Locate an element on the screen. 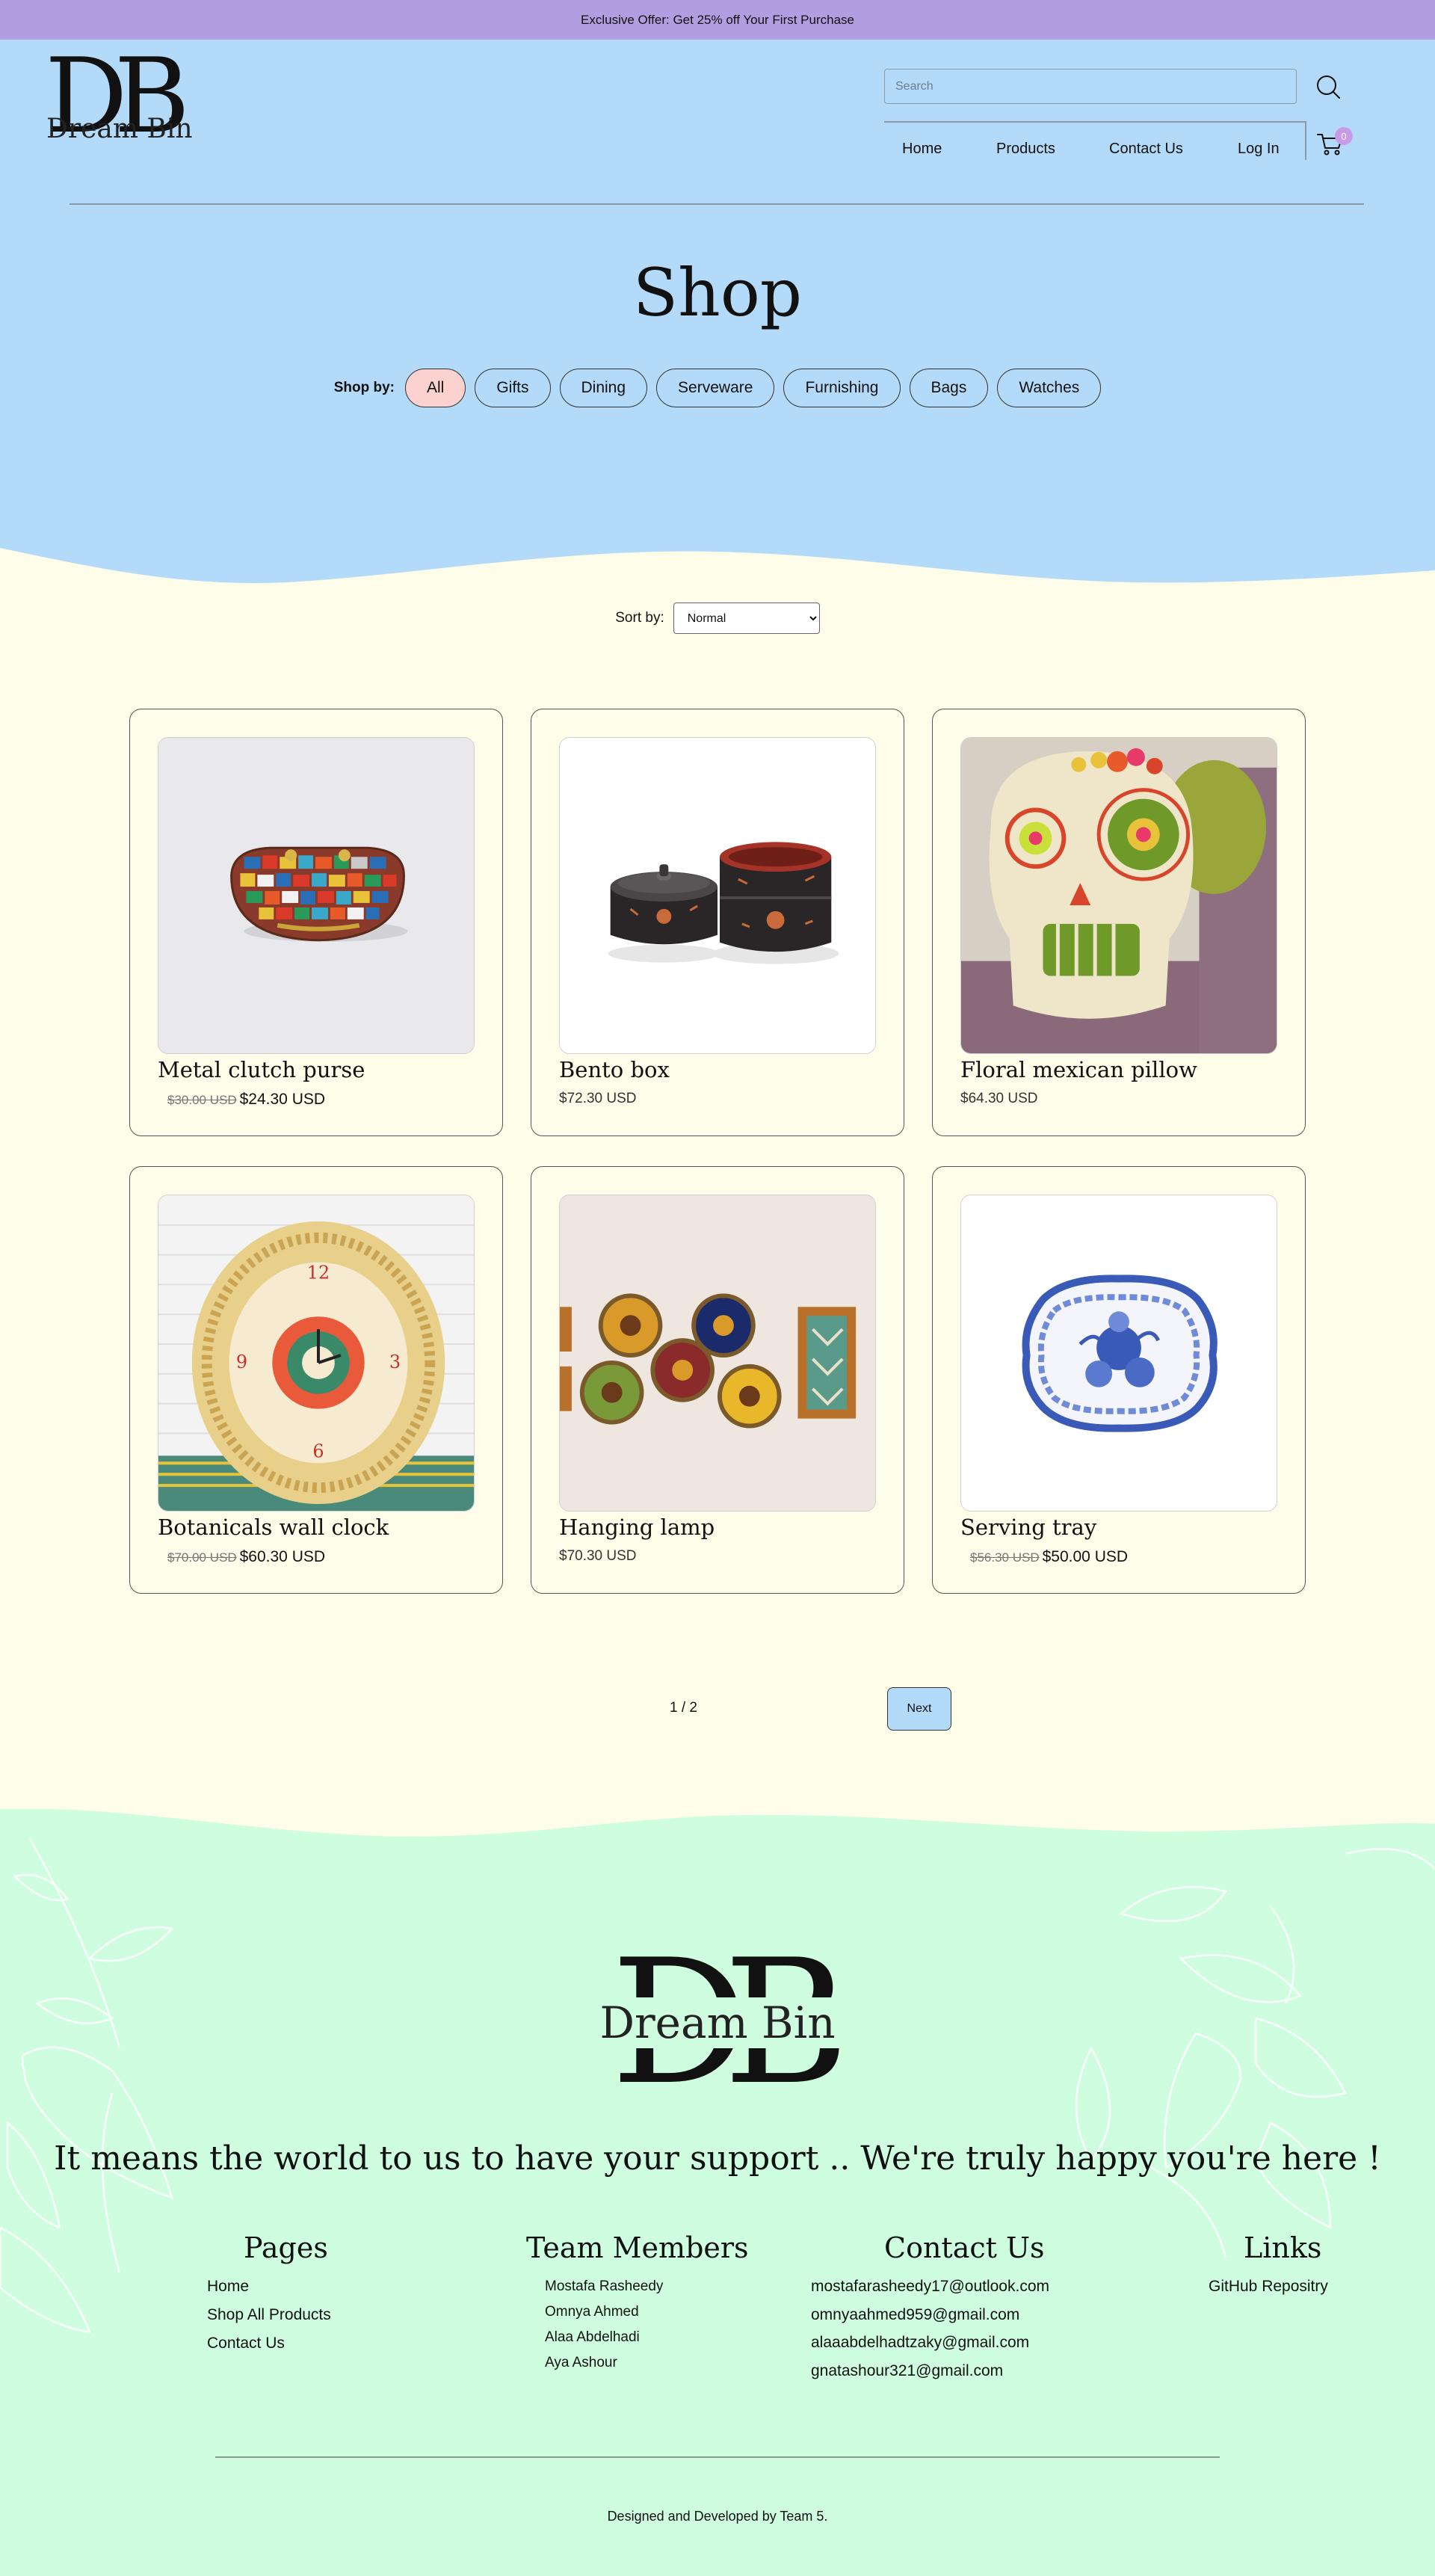 The height and width of the screenshot is (2576, 1435). product-old-price: $30.00 USD is located at coordinates (202, 1100).